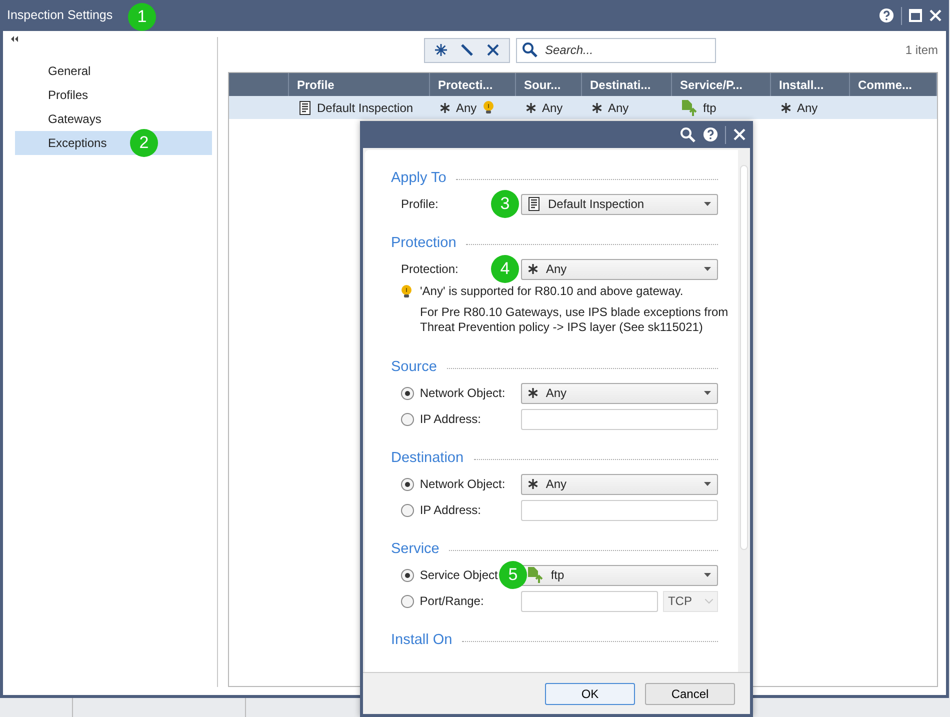 The width and height of the screenshot is (950, 717). I want to click on callout-tooltip: 2, so click(144, 143).